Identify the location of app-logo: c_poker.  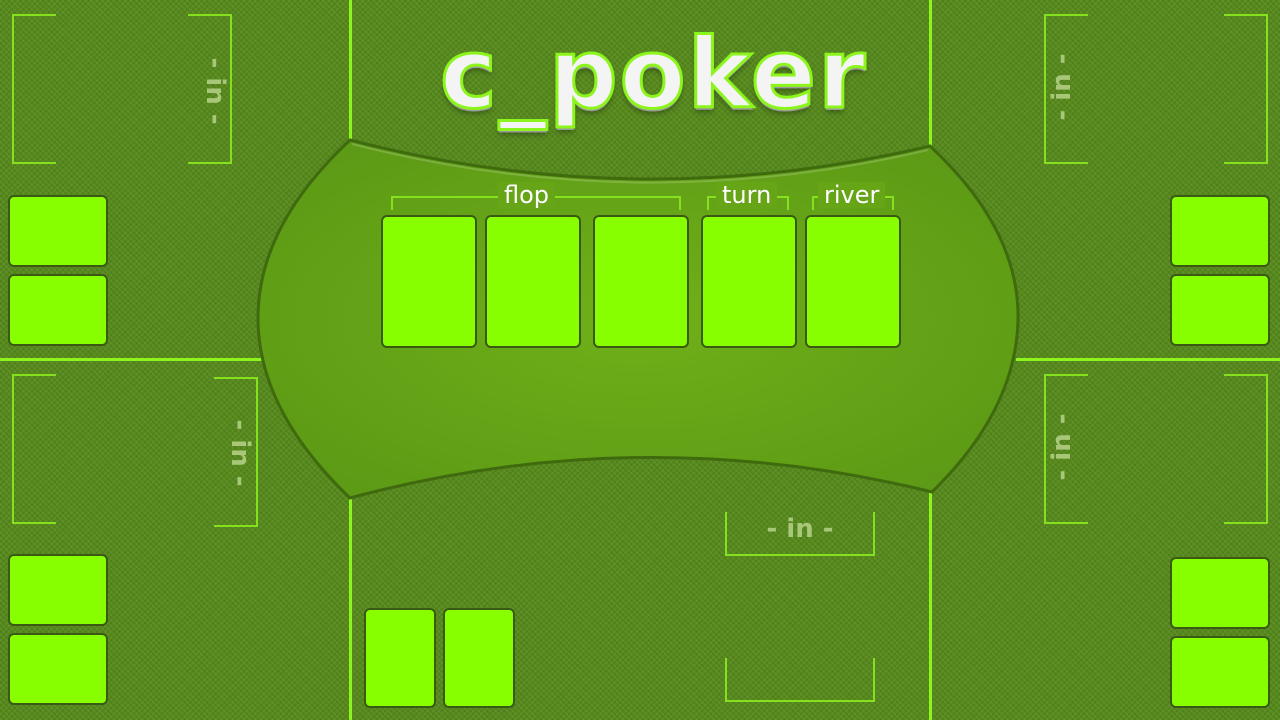
(653, 74).